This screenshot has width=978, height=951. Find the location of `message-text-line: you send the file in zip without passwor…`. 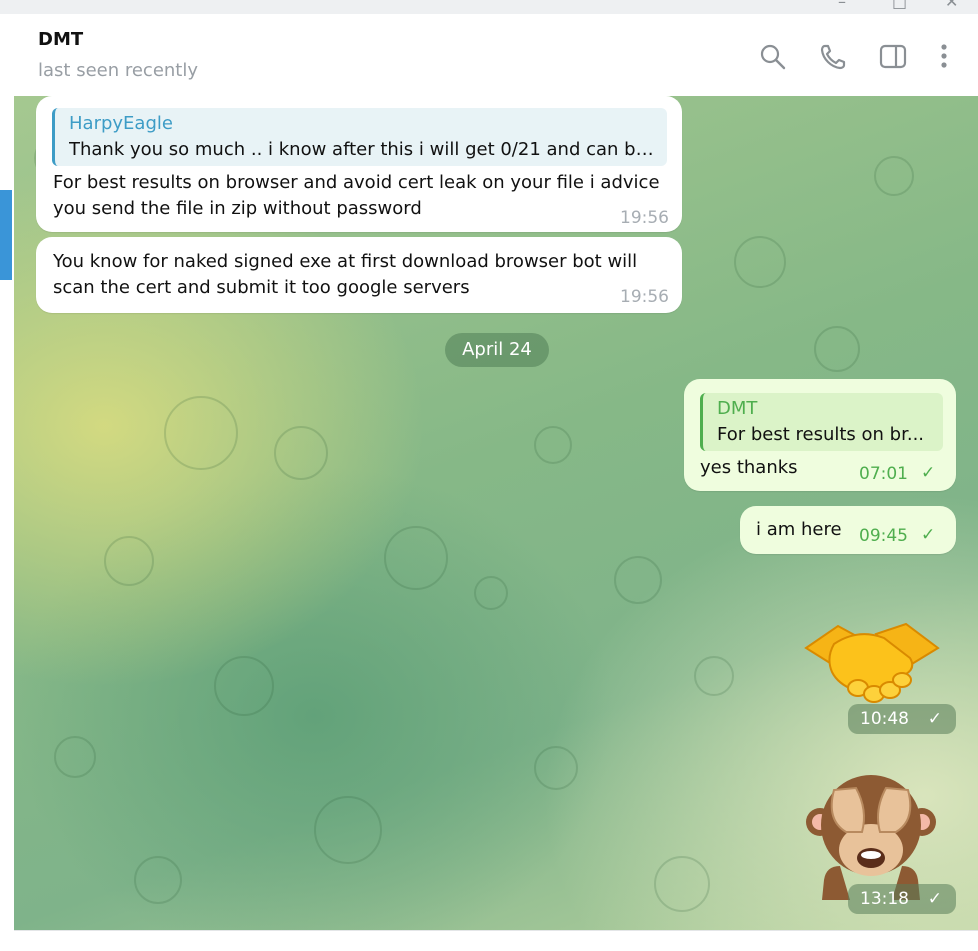

message-text-line: you send the file in zip without passwor… is located at coordinates (237, 208).